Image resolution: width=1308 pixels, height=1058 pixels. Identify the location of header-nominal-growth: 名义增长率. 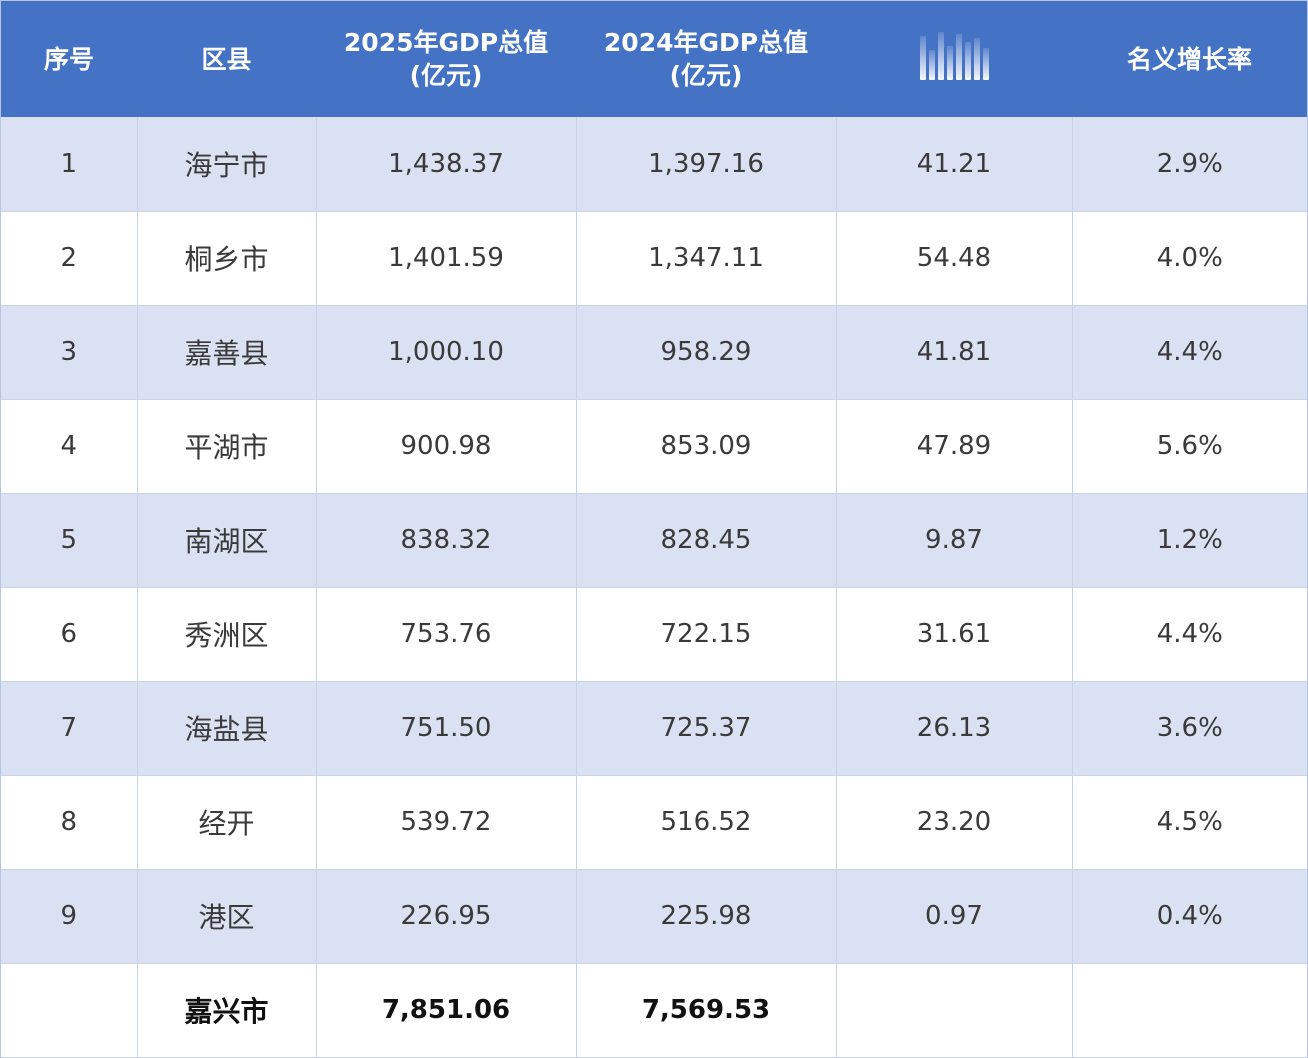
(1189, 59).